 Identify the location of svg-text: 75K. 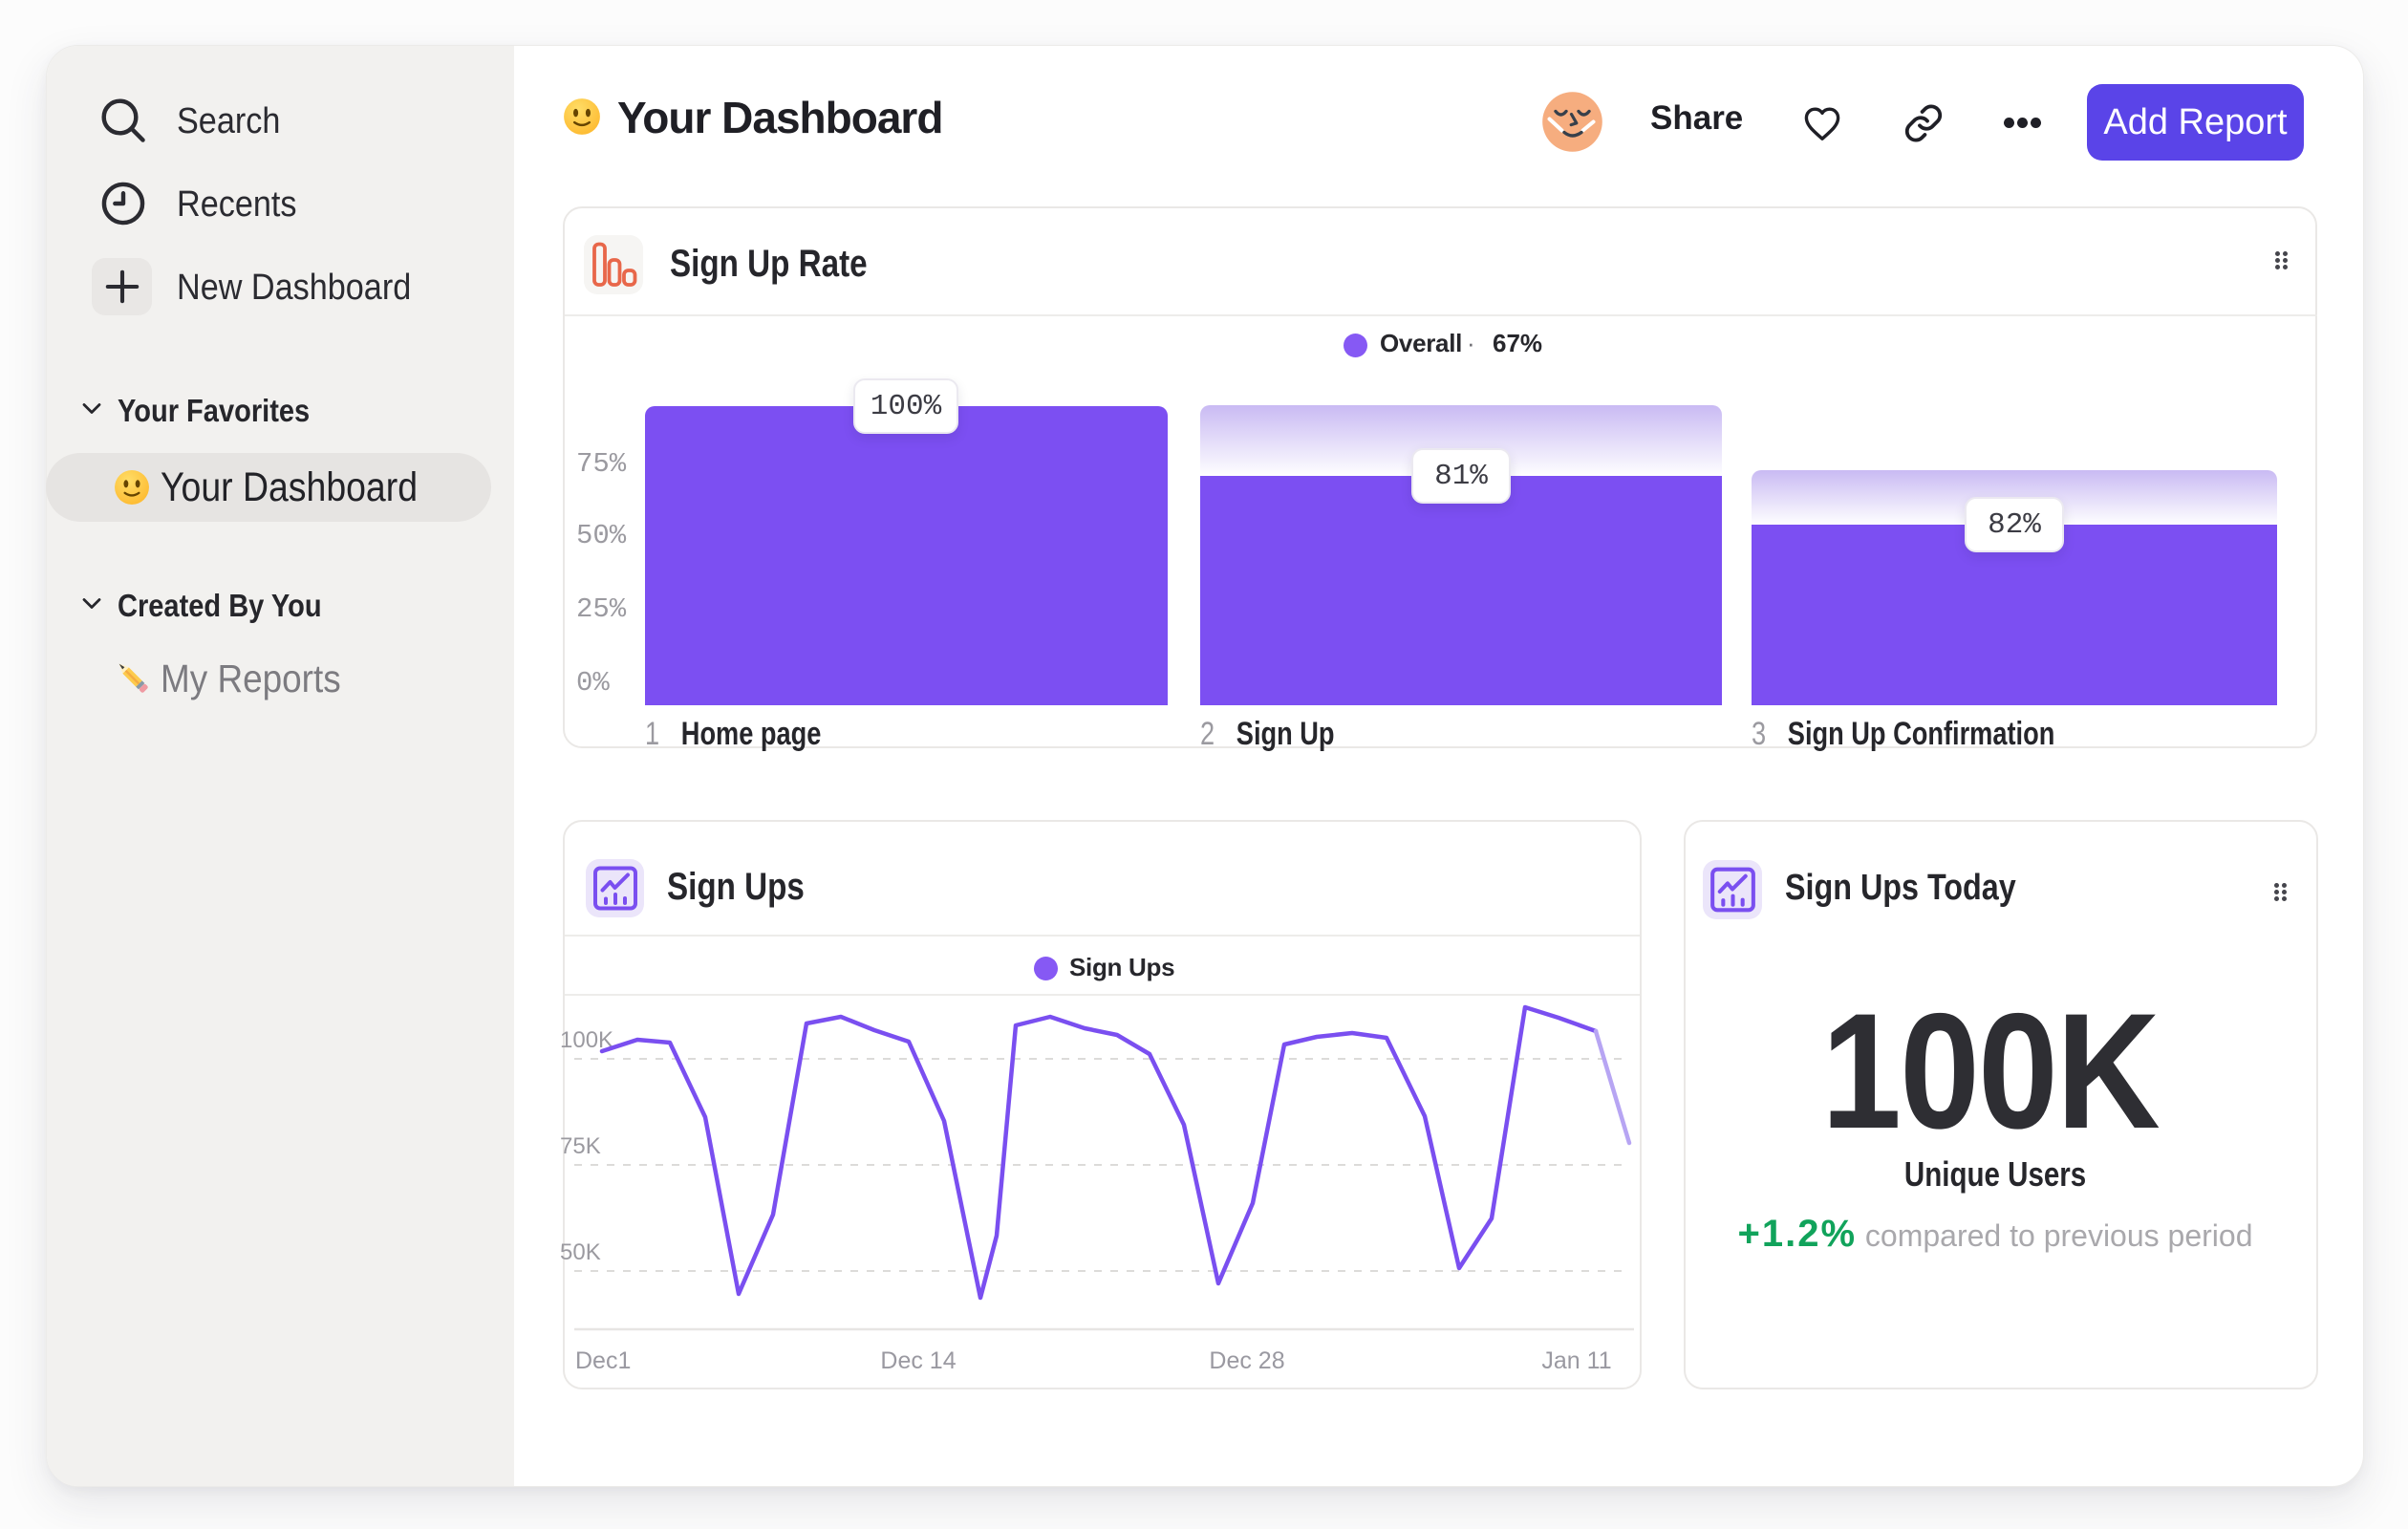
(580, 1146).